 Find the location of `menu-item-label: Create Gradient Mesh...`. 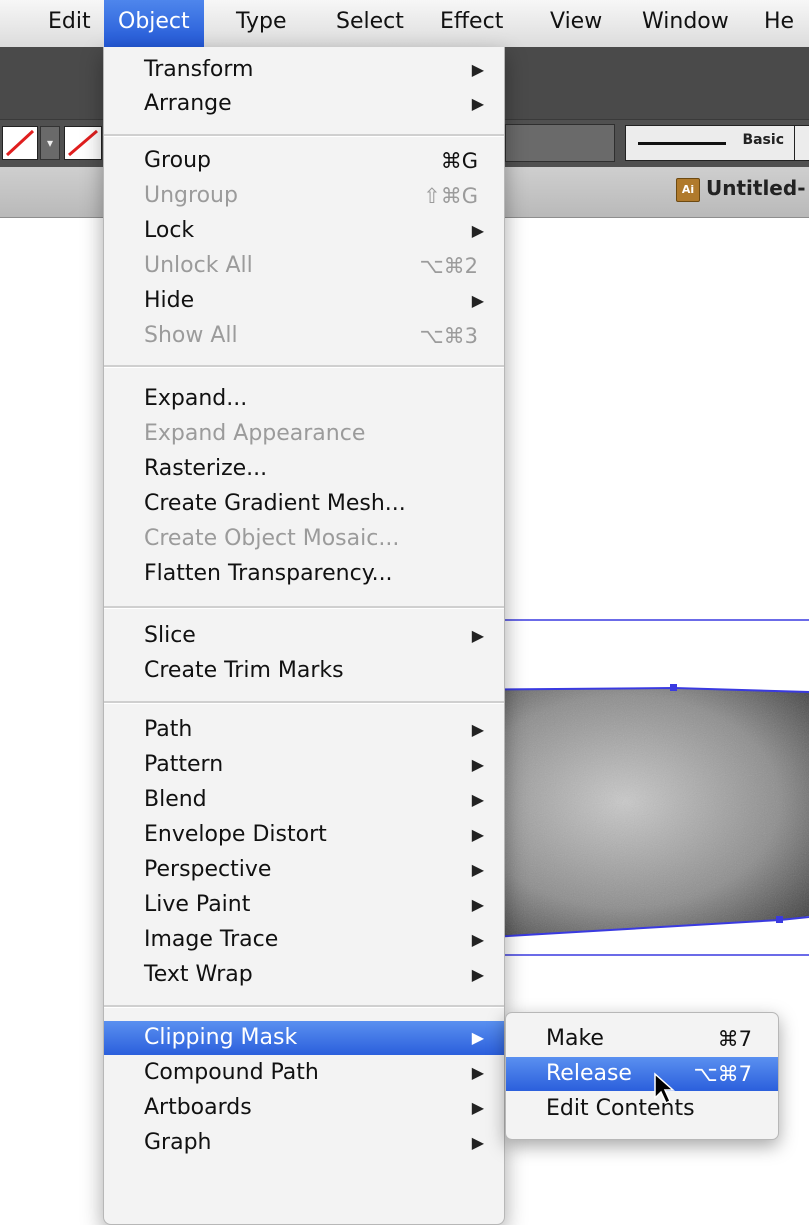

menu-item-label: Create Gradient Mesh... is located at coordinates (275, 503).